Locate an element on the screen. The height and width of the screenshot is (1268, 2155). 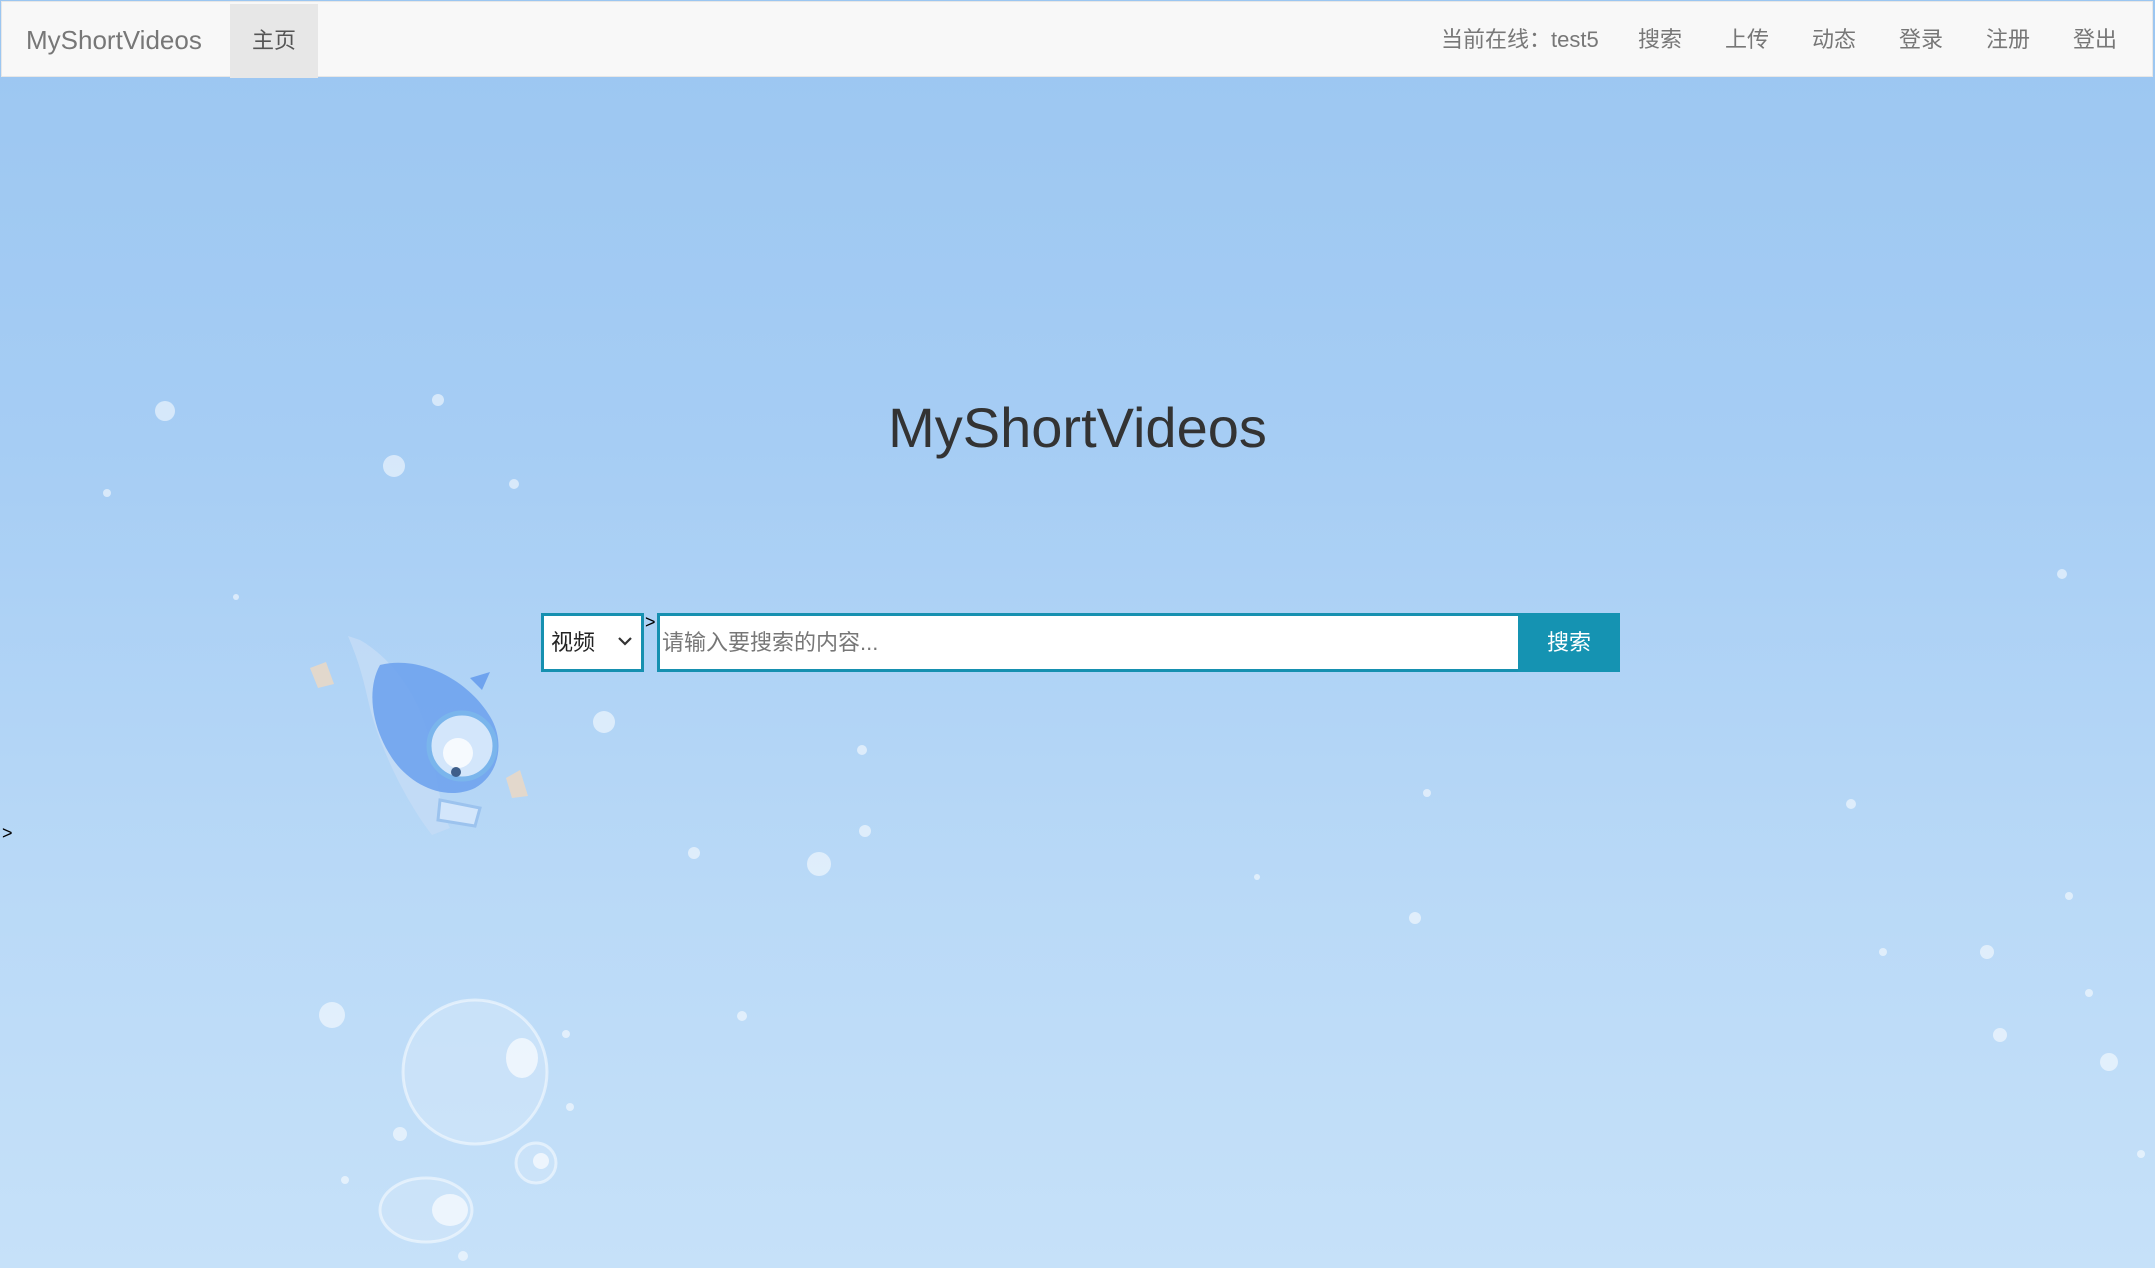
search-type-select: 视频 is located at coordinates (592, 642).